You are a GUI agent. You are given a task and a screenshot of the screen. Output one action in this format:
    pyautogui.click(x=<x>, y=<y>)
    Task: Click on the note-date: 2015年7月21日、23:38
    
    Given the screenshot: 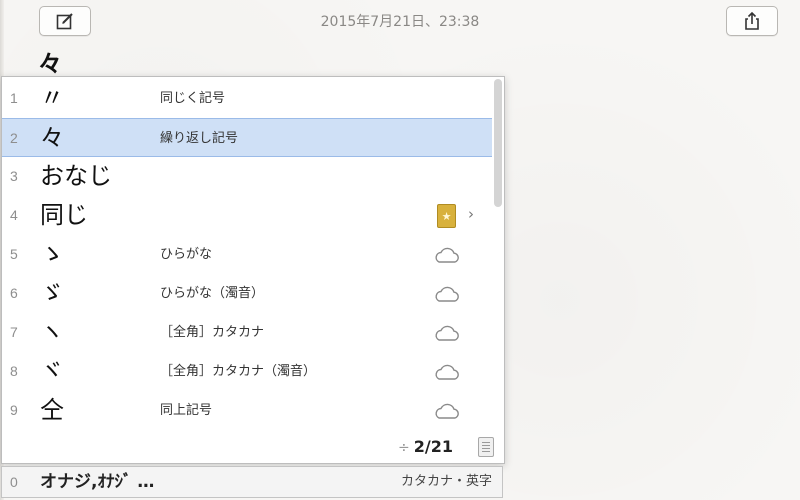 What is the action you would take?
    pyautogui.click(x=400, y=22)
    